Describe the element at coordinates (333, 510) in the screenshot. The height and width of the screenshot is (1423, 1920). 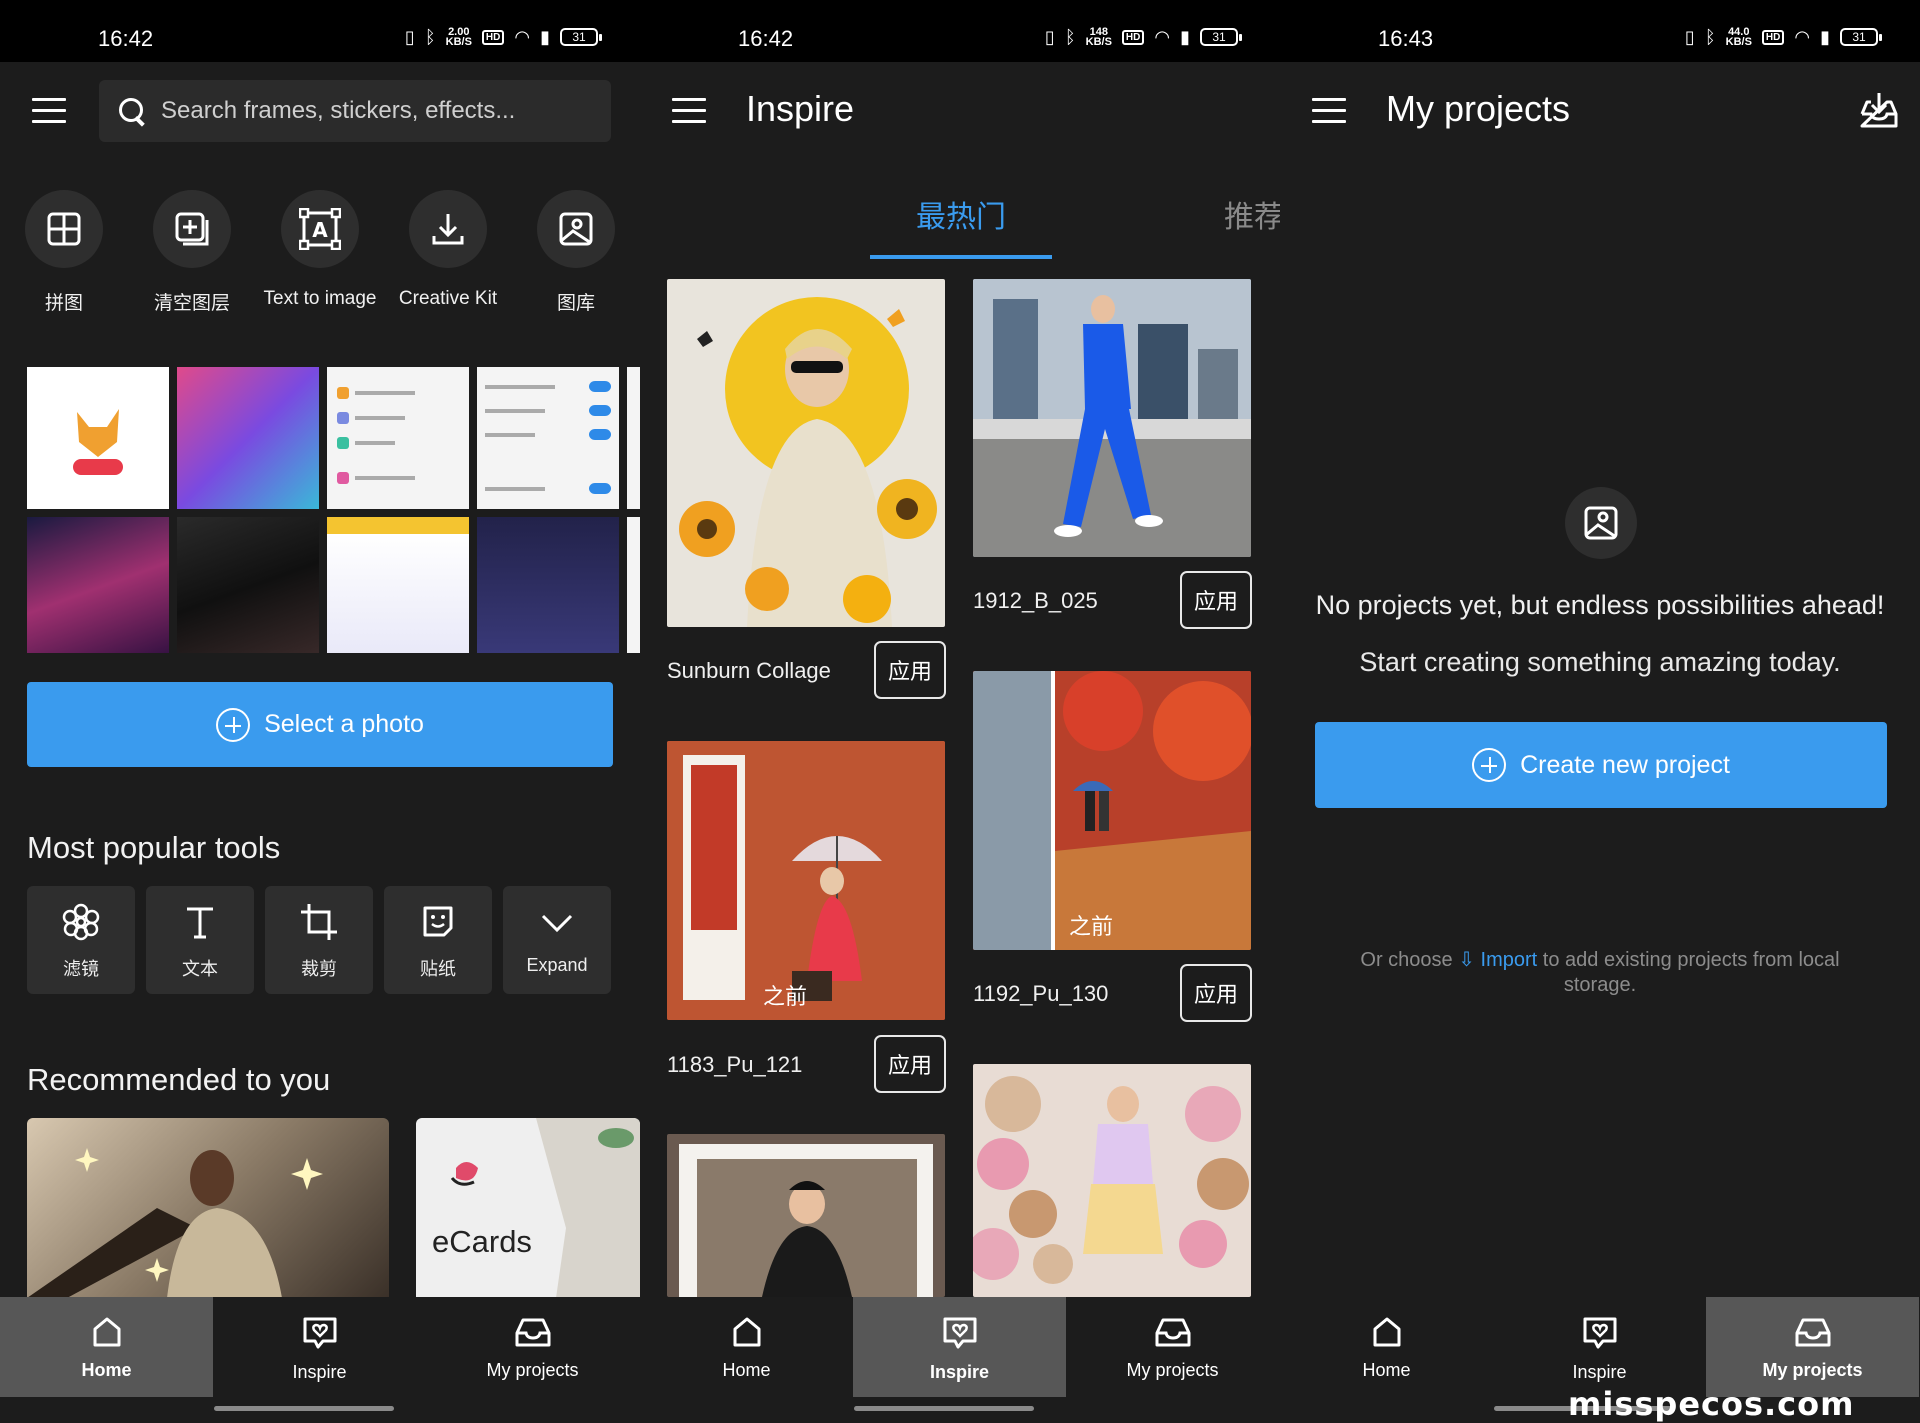
I see `recent-photos-grid` at that location.